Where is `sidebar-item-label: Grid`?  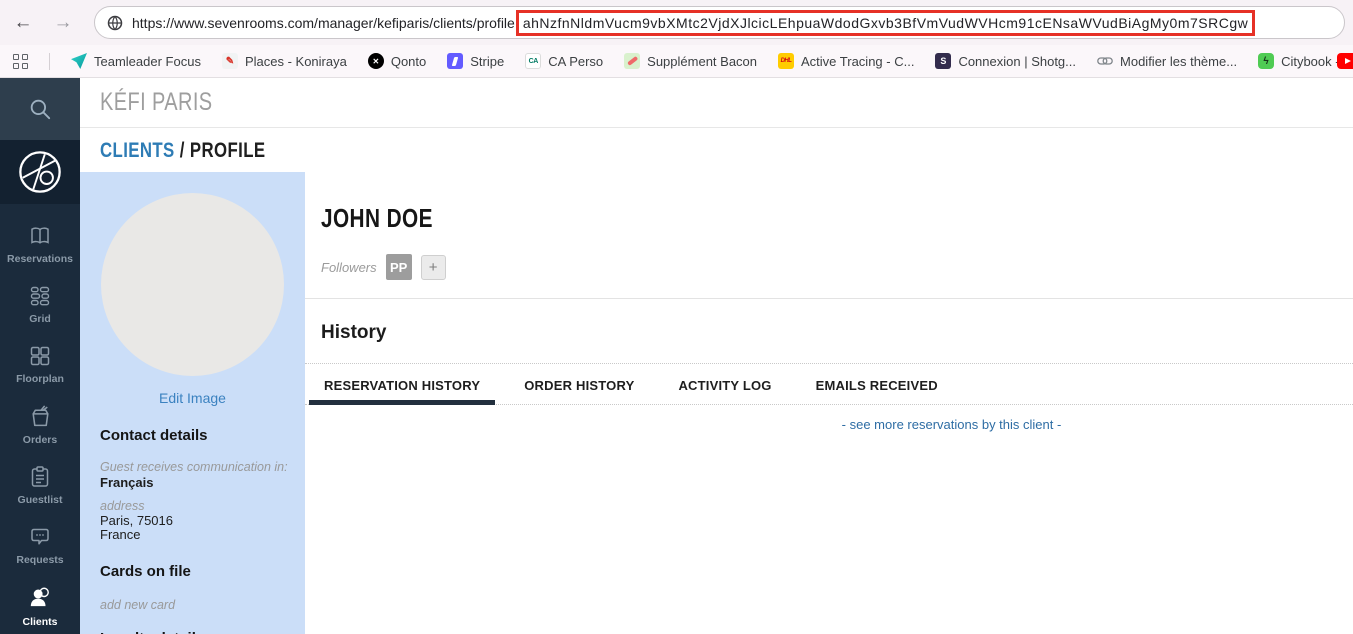
sidebar-item-label: Grid is located at coordinates (40, 319).